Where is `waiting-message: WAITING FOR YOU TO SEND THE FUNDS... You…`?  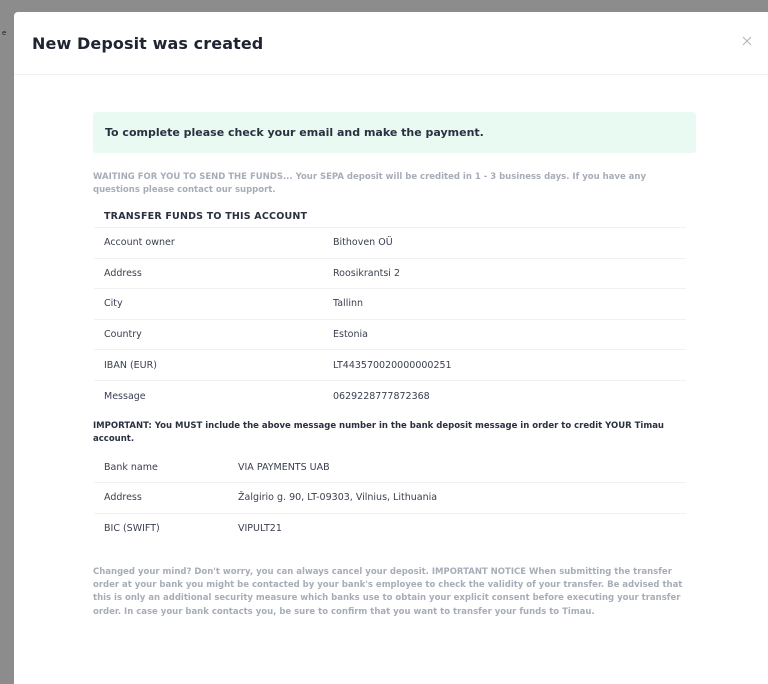
waiting-message: WAITING FOR YOU TO SEND THE FUNDS... You… is located at coordinates (370, 183).